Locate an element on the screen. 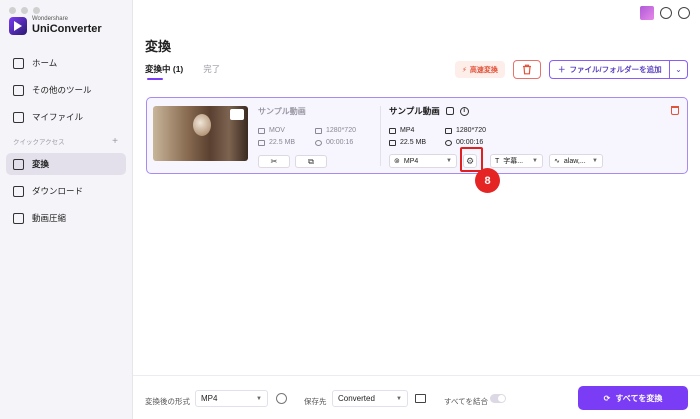  trash-icon is located at coordinates (527, 69).